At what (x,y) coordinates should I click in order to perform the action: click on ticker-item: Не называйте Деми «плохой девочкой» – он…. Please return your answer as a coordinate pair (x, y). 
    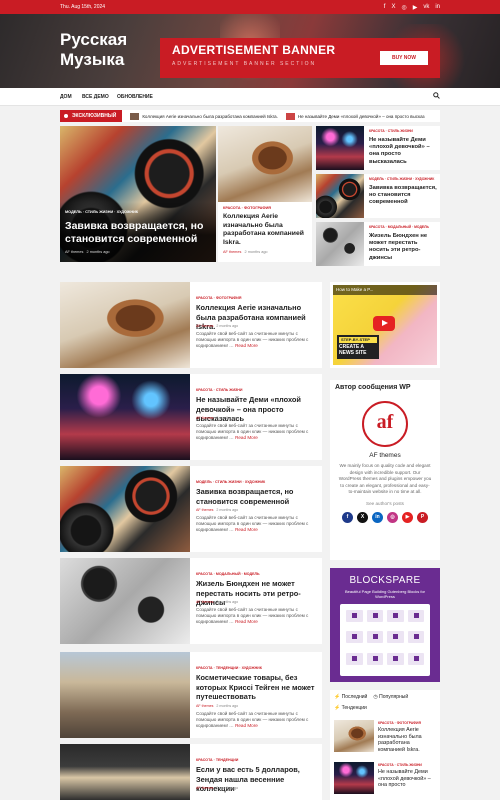
    Looking at the image, I should click on (355, 116).